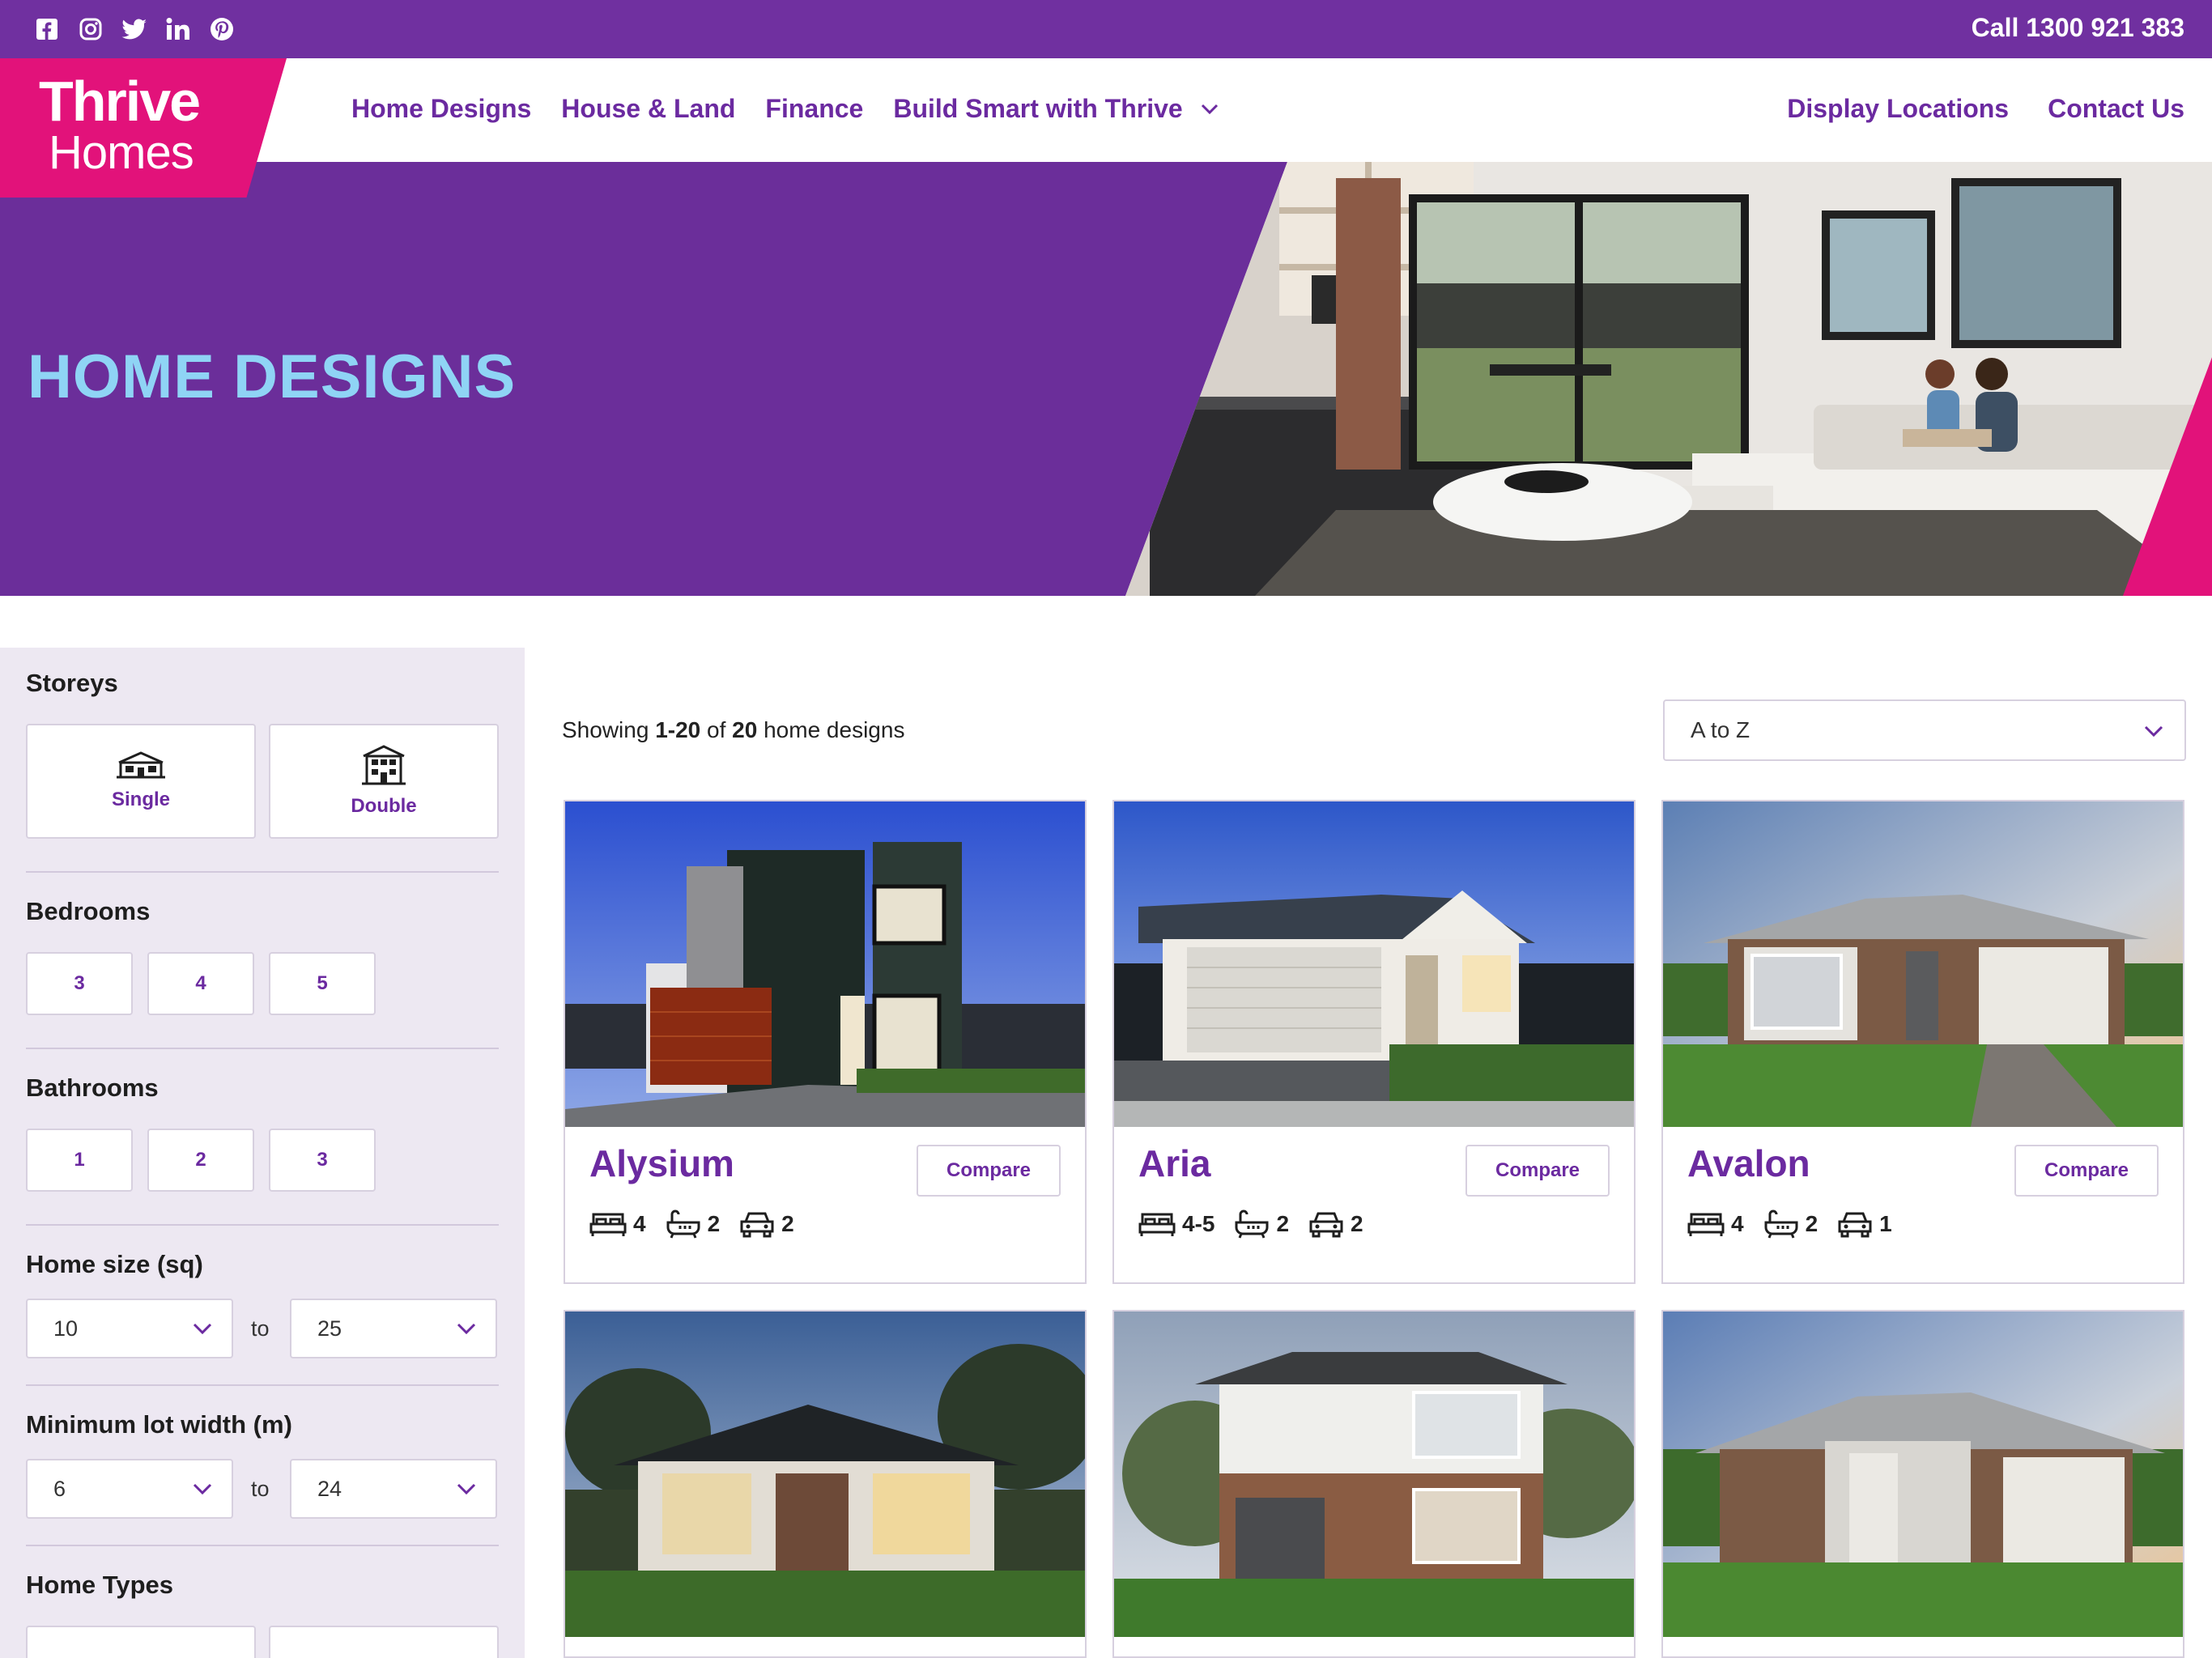  I want to click on lot-width-min-select: 6, so click(130, 1489).